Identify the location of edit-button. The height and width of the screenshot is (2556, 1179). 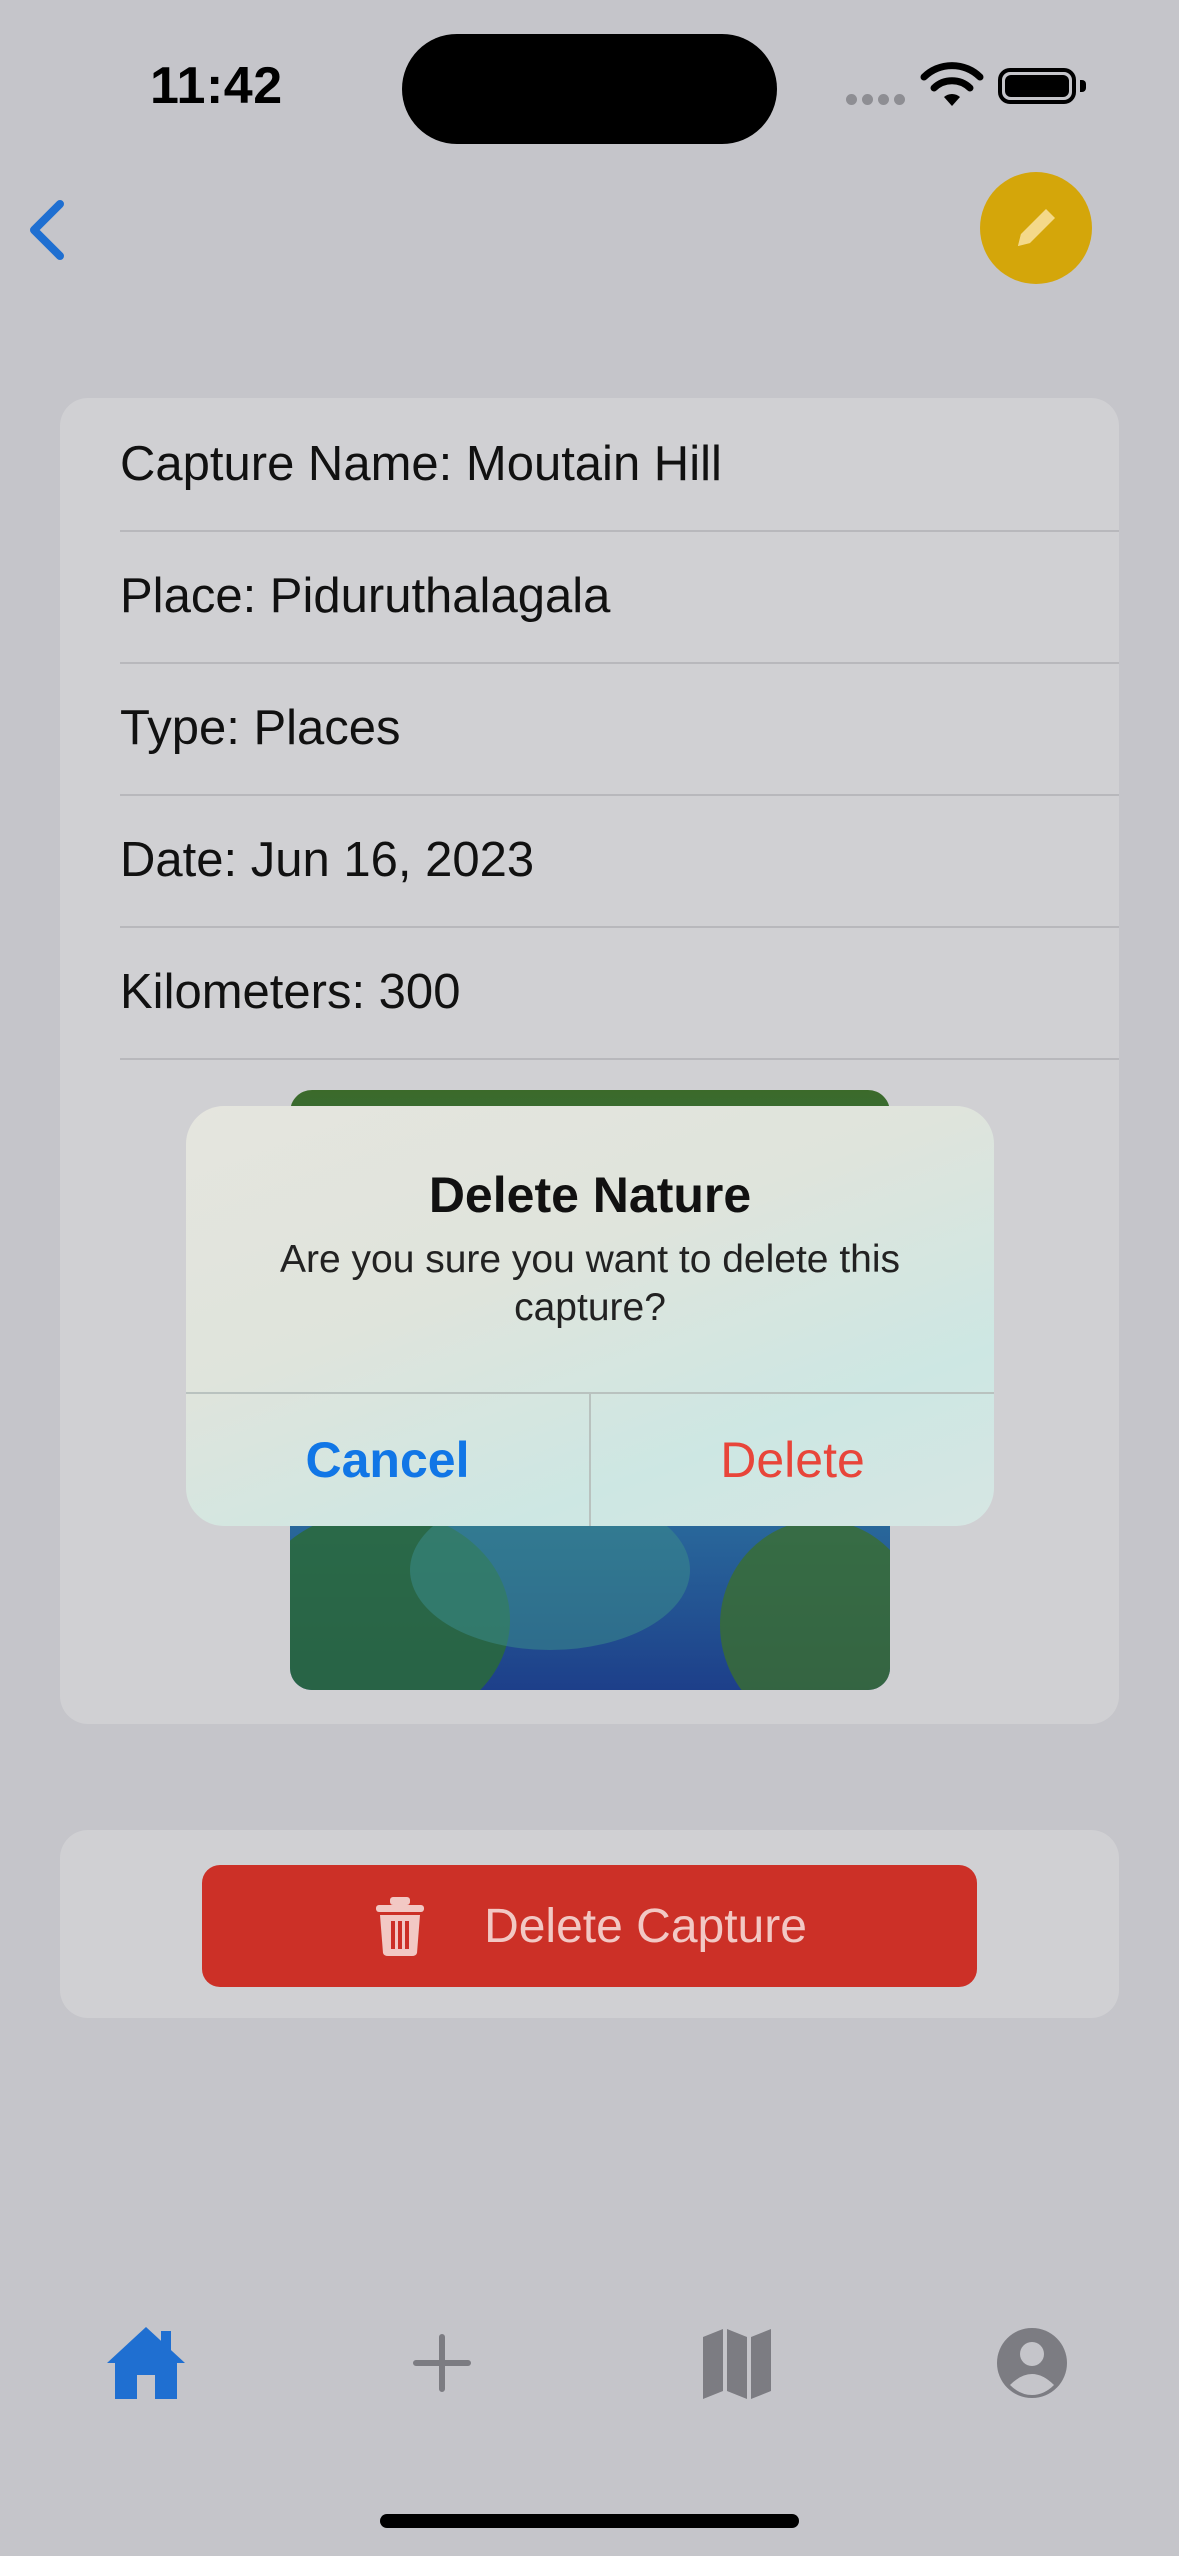
(1036, 228).